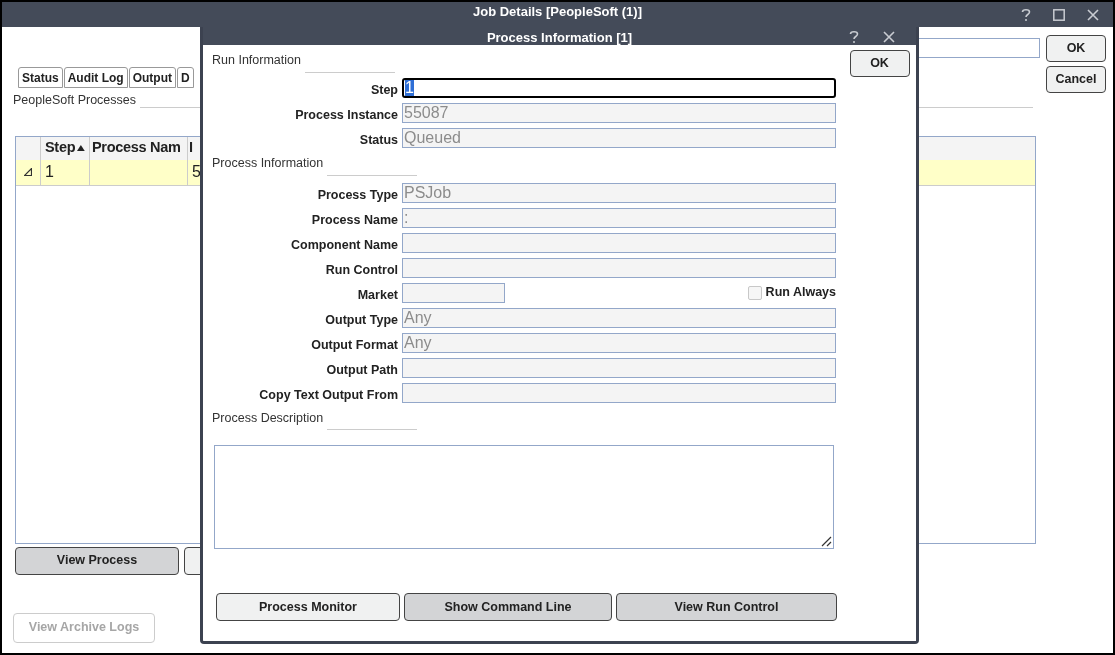 Image resolution: width=1115 pixels, height=655 pixels. What do you see at coordinates (185, 77) in the screenshot?
I see `tab: D` at bounding box center [185, 77].